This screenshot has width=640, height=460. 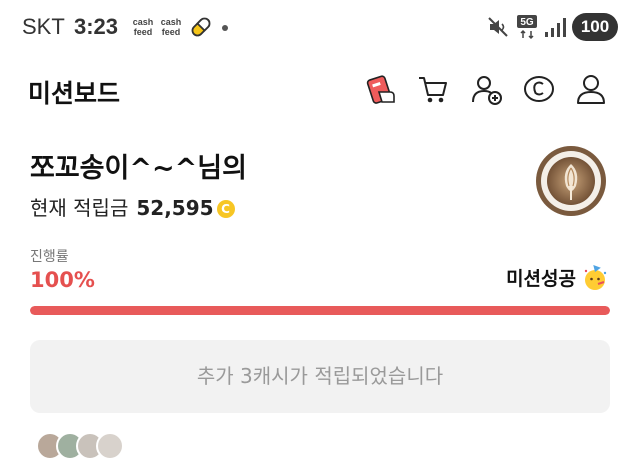 I want to click on balance-row: 현재 적립금 52,595 C, so click(x=132, y=206).